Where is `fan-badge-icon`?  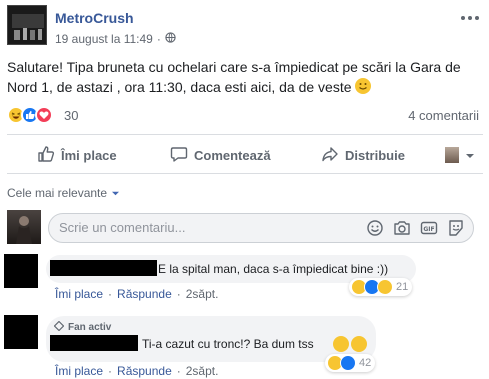 fan-badge-icon is located at coordinates (59, 327).